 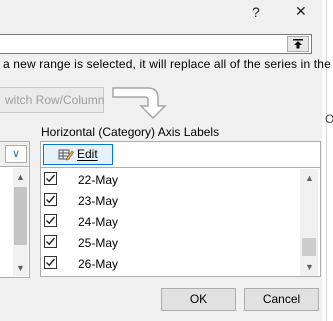 I want to click on background-sheet: O, so click(x=327, y=160).